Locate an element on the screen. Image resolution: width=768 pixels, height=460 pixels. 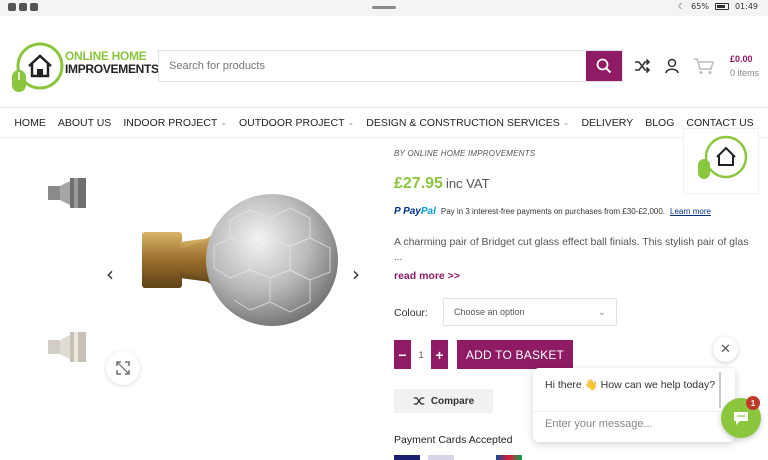
finial-image is located at coordinates (240, 260).